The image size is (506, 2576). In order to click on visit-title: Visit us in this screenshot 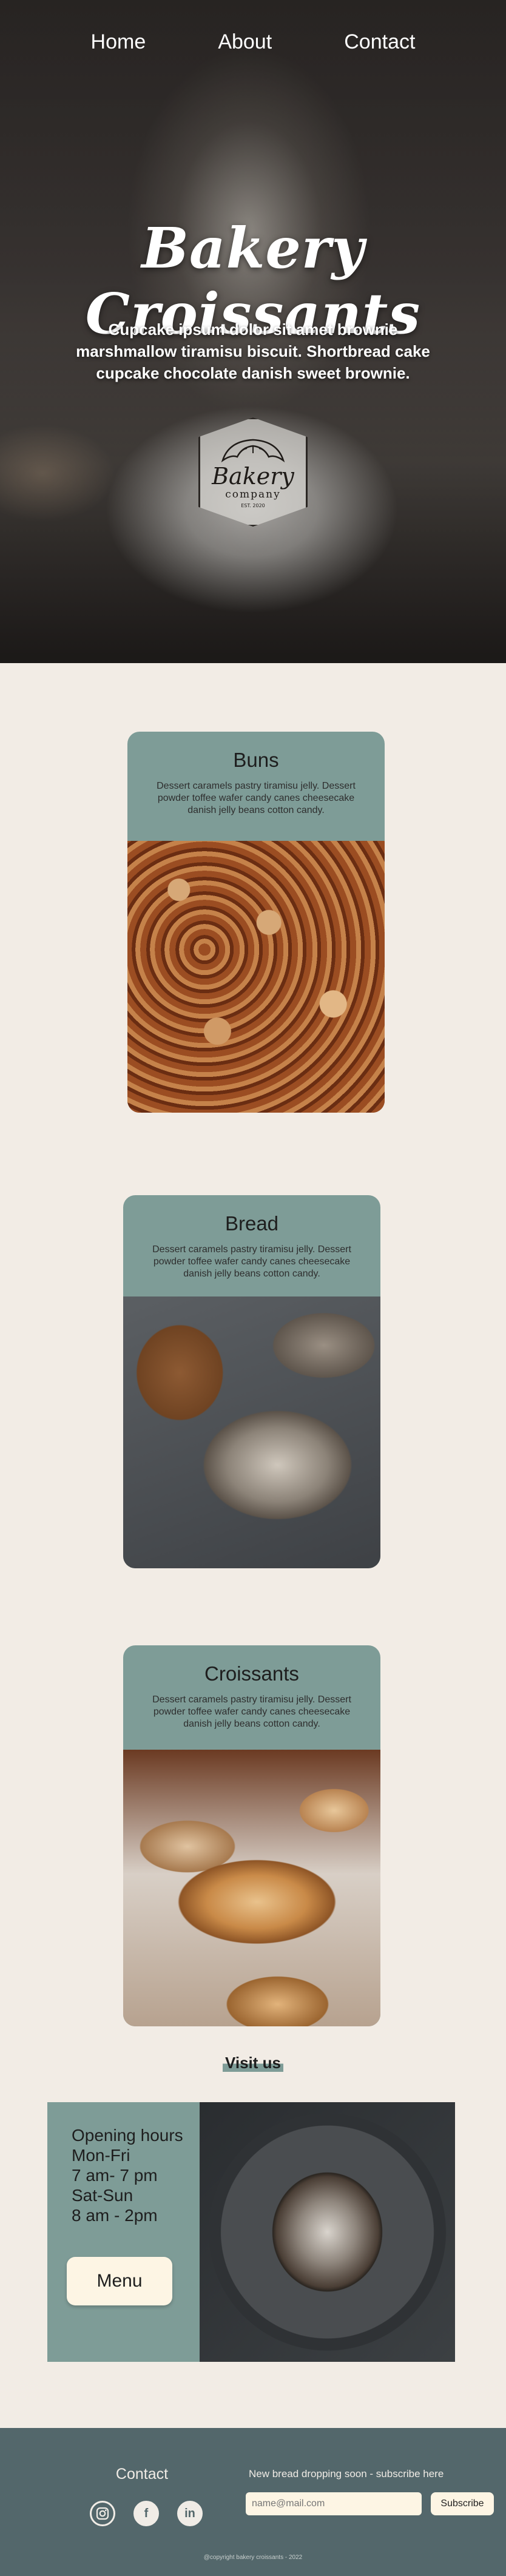, I will do `click(252, 2063)`.